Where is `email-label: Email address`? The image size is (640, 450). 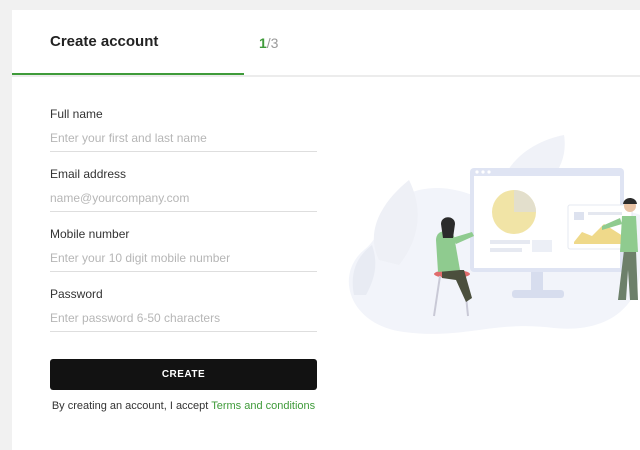
email-label: Email address is located at coordinates (88, 174).